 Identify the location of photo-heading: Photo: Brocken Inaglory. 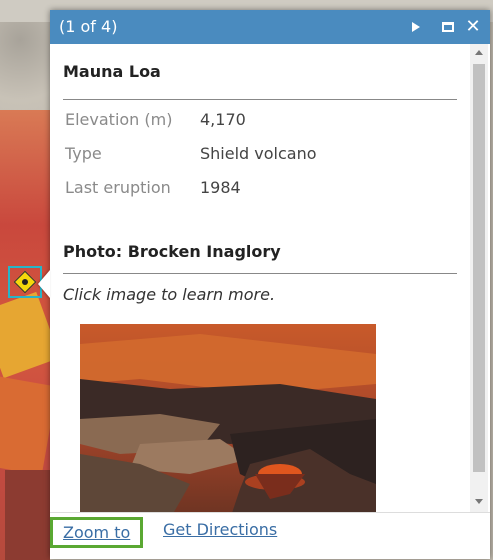
(172, 251).